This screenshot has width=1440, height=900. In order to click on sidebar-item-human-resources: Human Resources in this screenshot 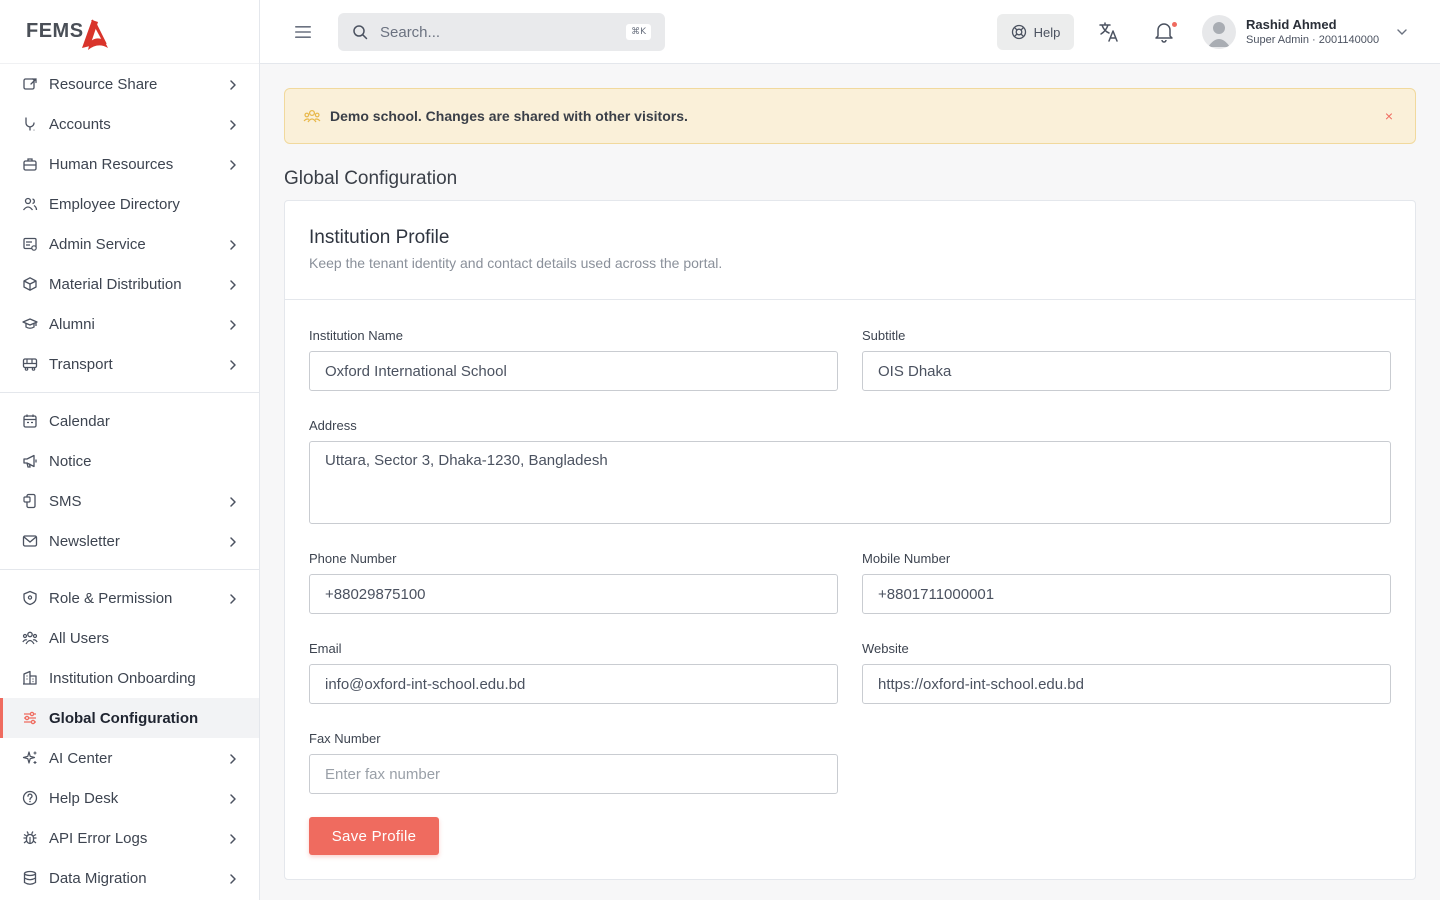, I will do `click(129, 164)`.